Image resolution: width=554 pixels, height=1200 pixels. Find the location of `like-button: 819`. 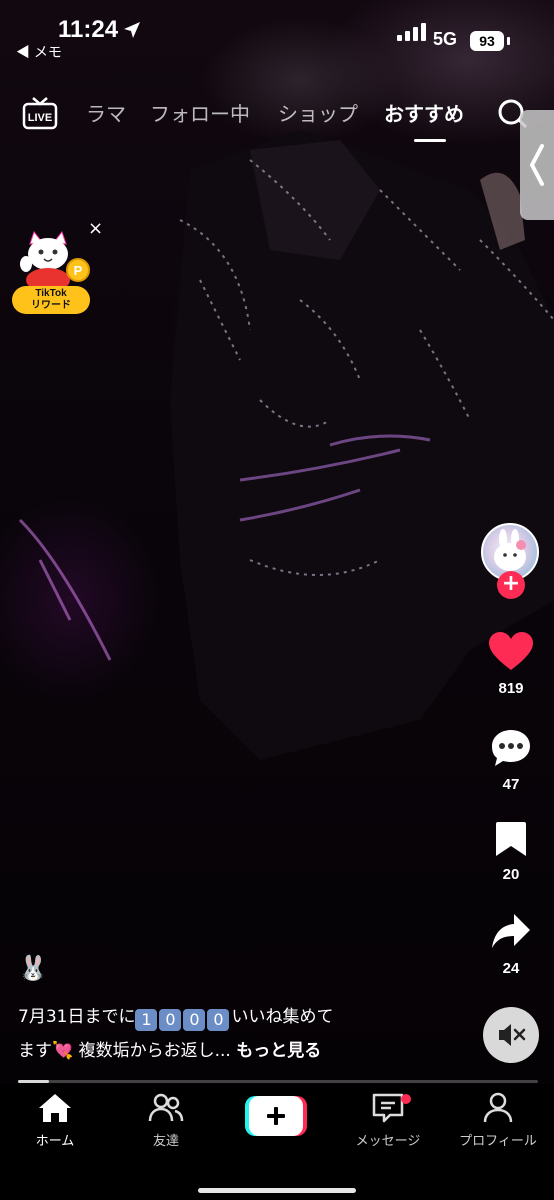

like-button: 819 is located at coordinates (511, 664).